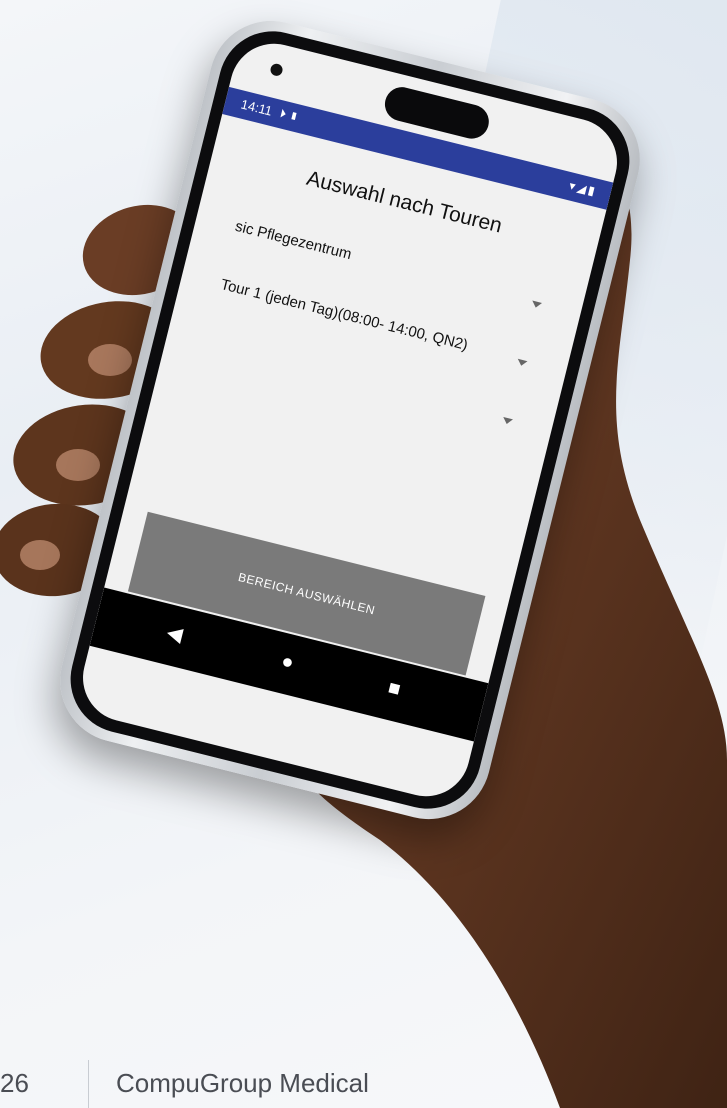  I want to click on home-icon: ●, so click(287, 662).